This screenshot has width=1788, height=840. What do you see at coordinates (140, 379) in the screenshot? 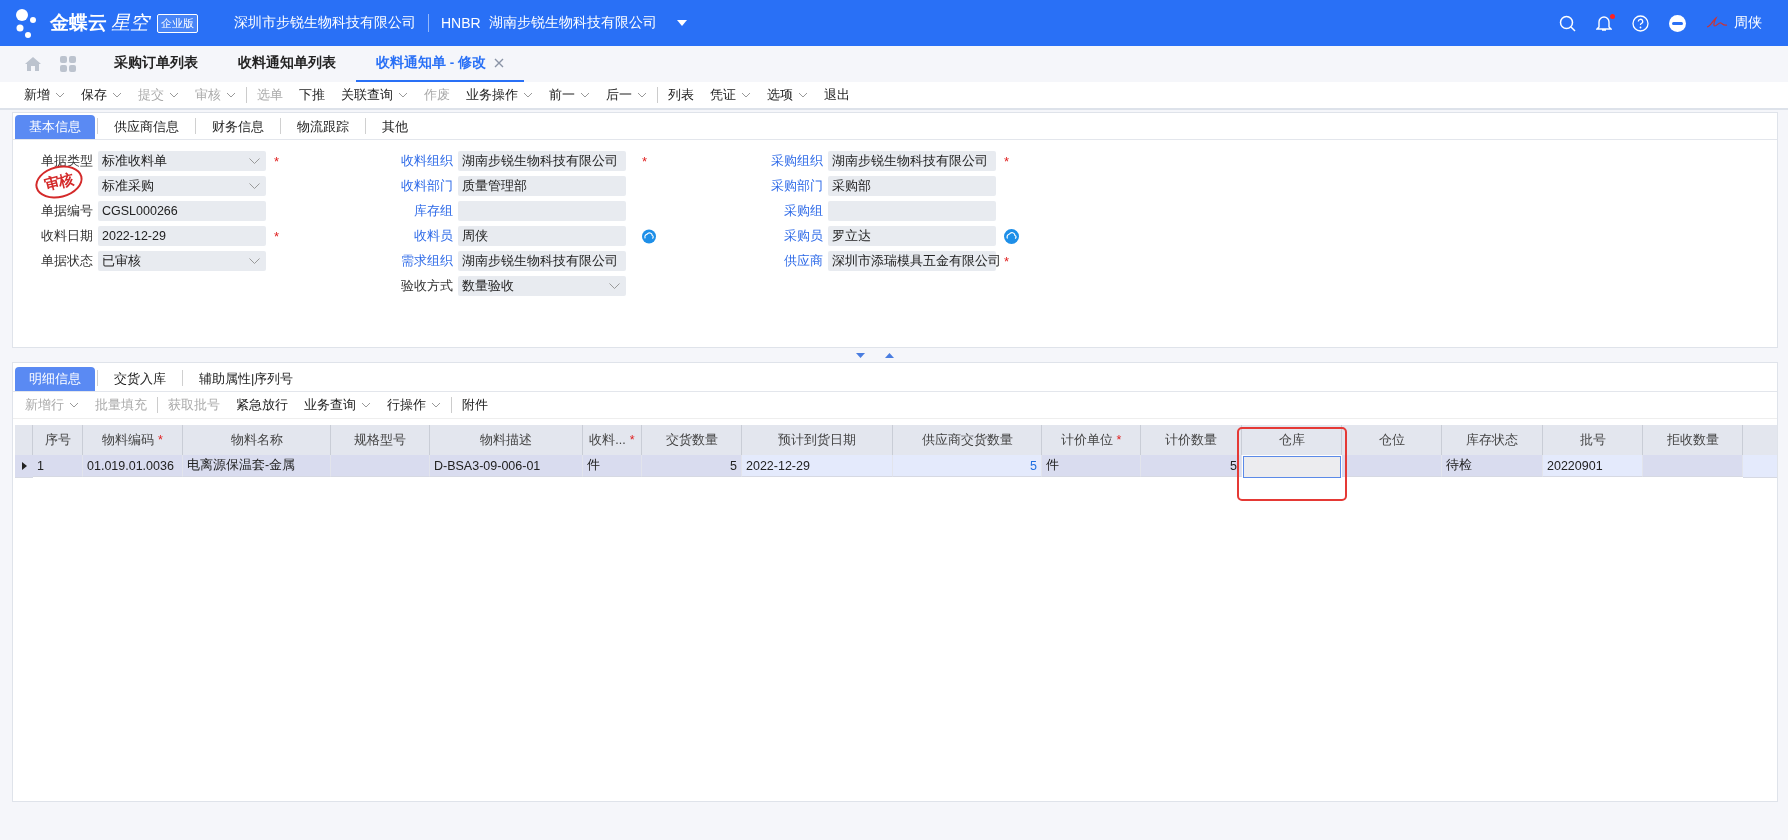
I see `tab: 交货入库` at bounding box center [140, 379].